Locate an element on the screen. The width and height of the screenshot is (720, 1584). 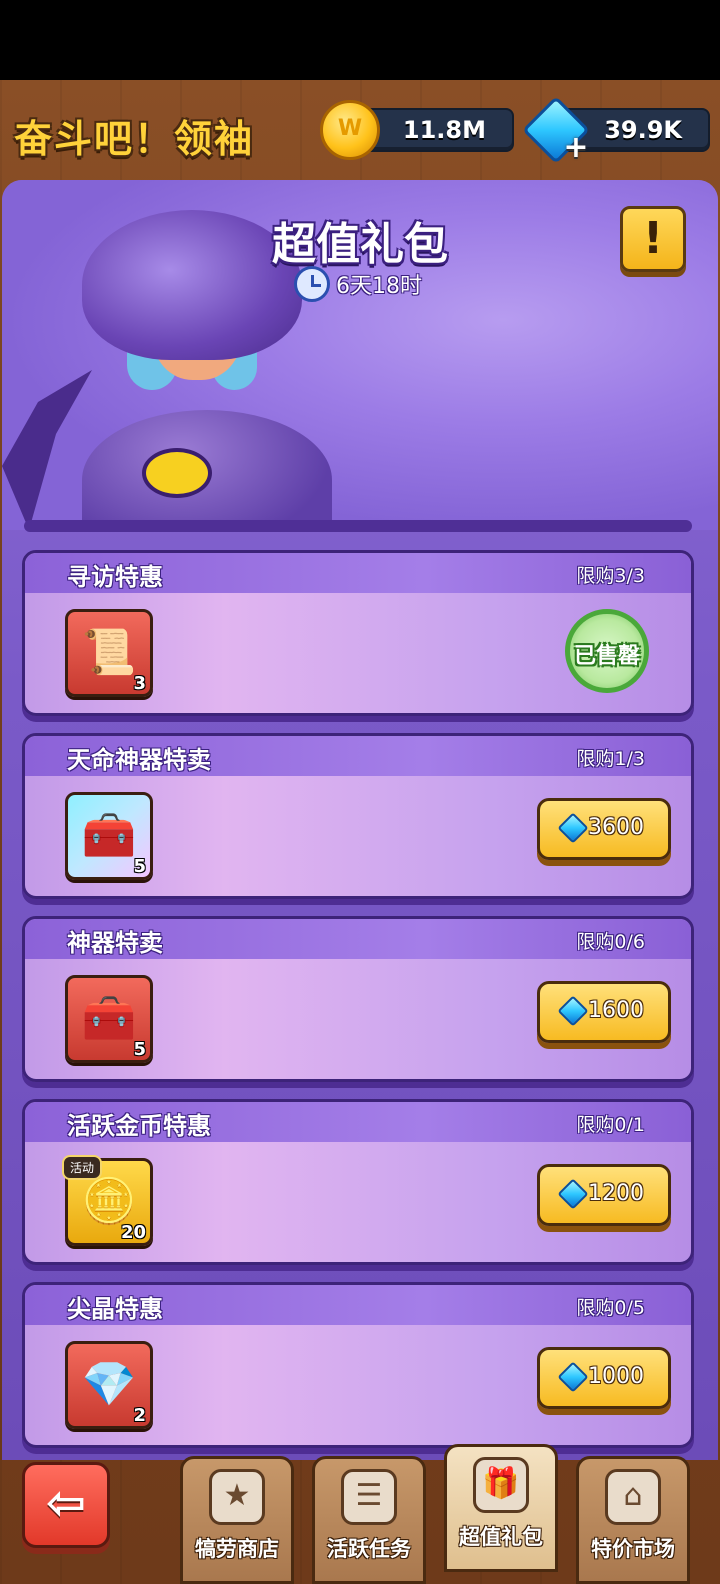
buy-button: 1000 is located at coordinates (604, 1378).